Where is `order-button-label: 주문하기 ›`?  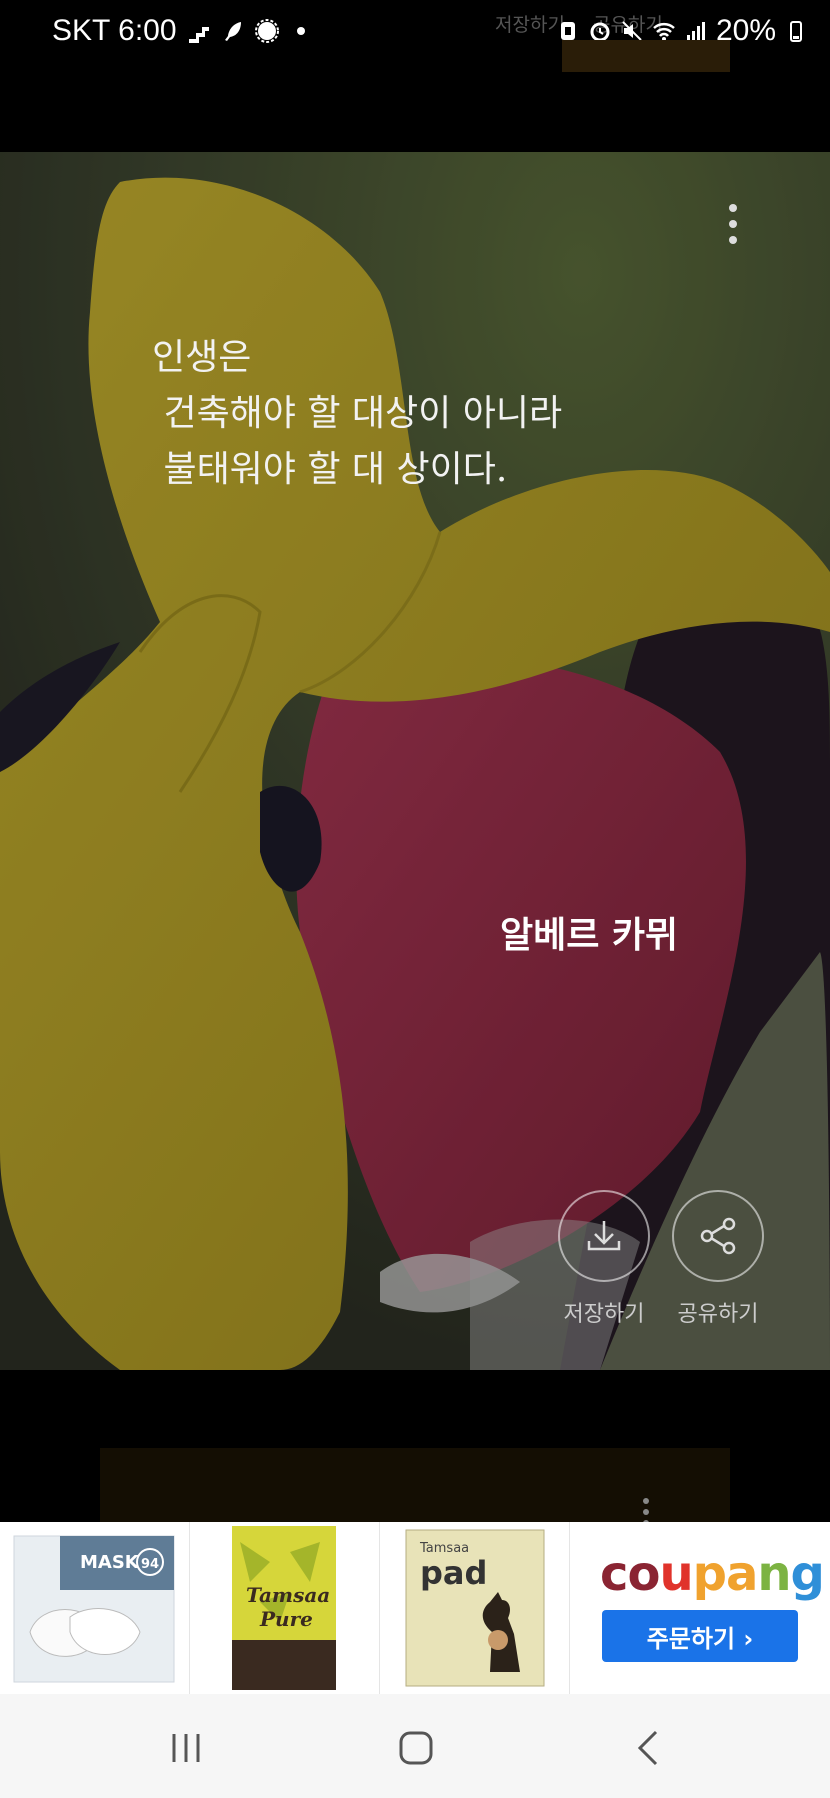
order-button-label: 주문하기 › is located at coordinates (700, 1638).